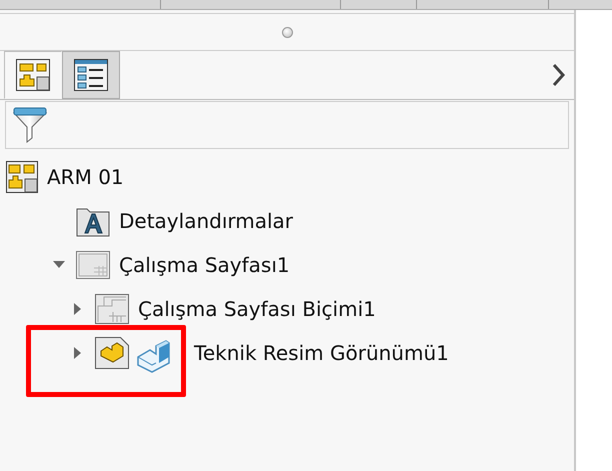 The height and width of the screenshot is (471, 612). I want to click on sheet-format-icon, so click(112, 309).